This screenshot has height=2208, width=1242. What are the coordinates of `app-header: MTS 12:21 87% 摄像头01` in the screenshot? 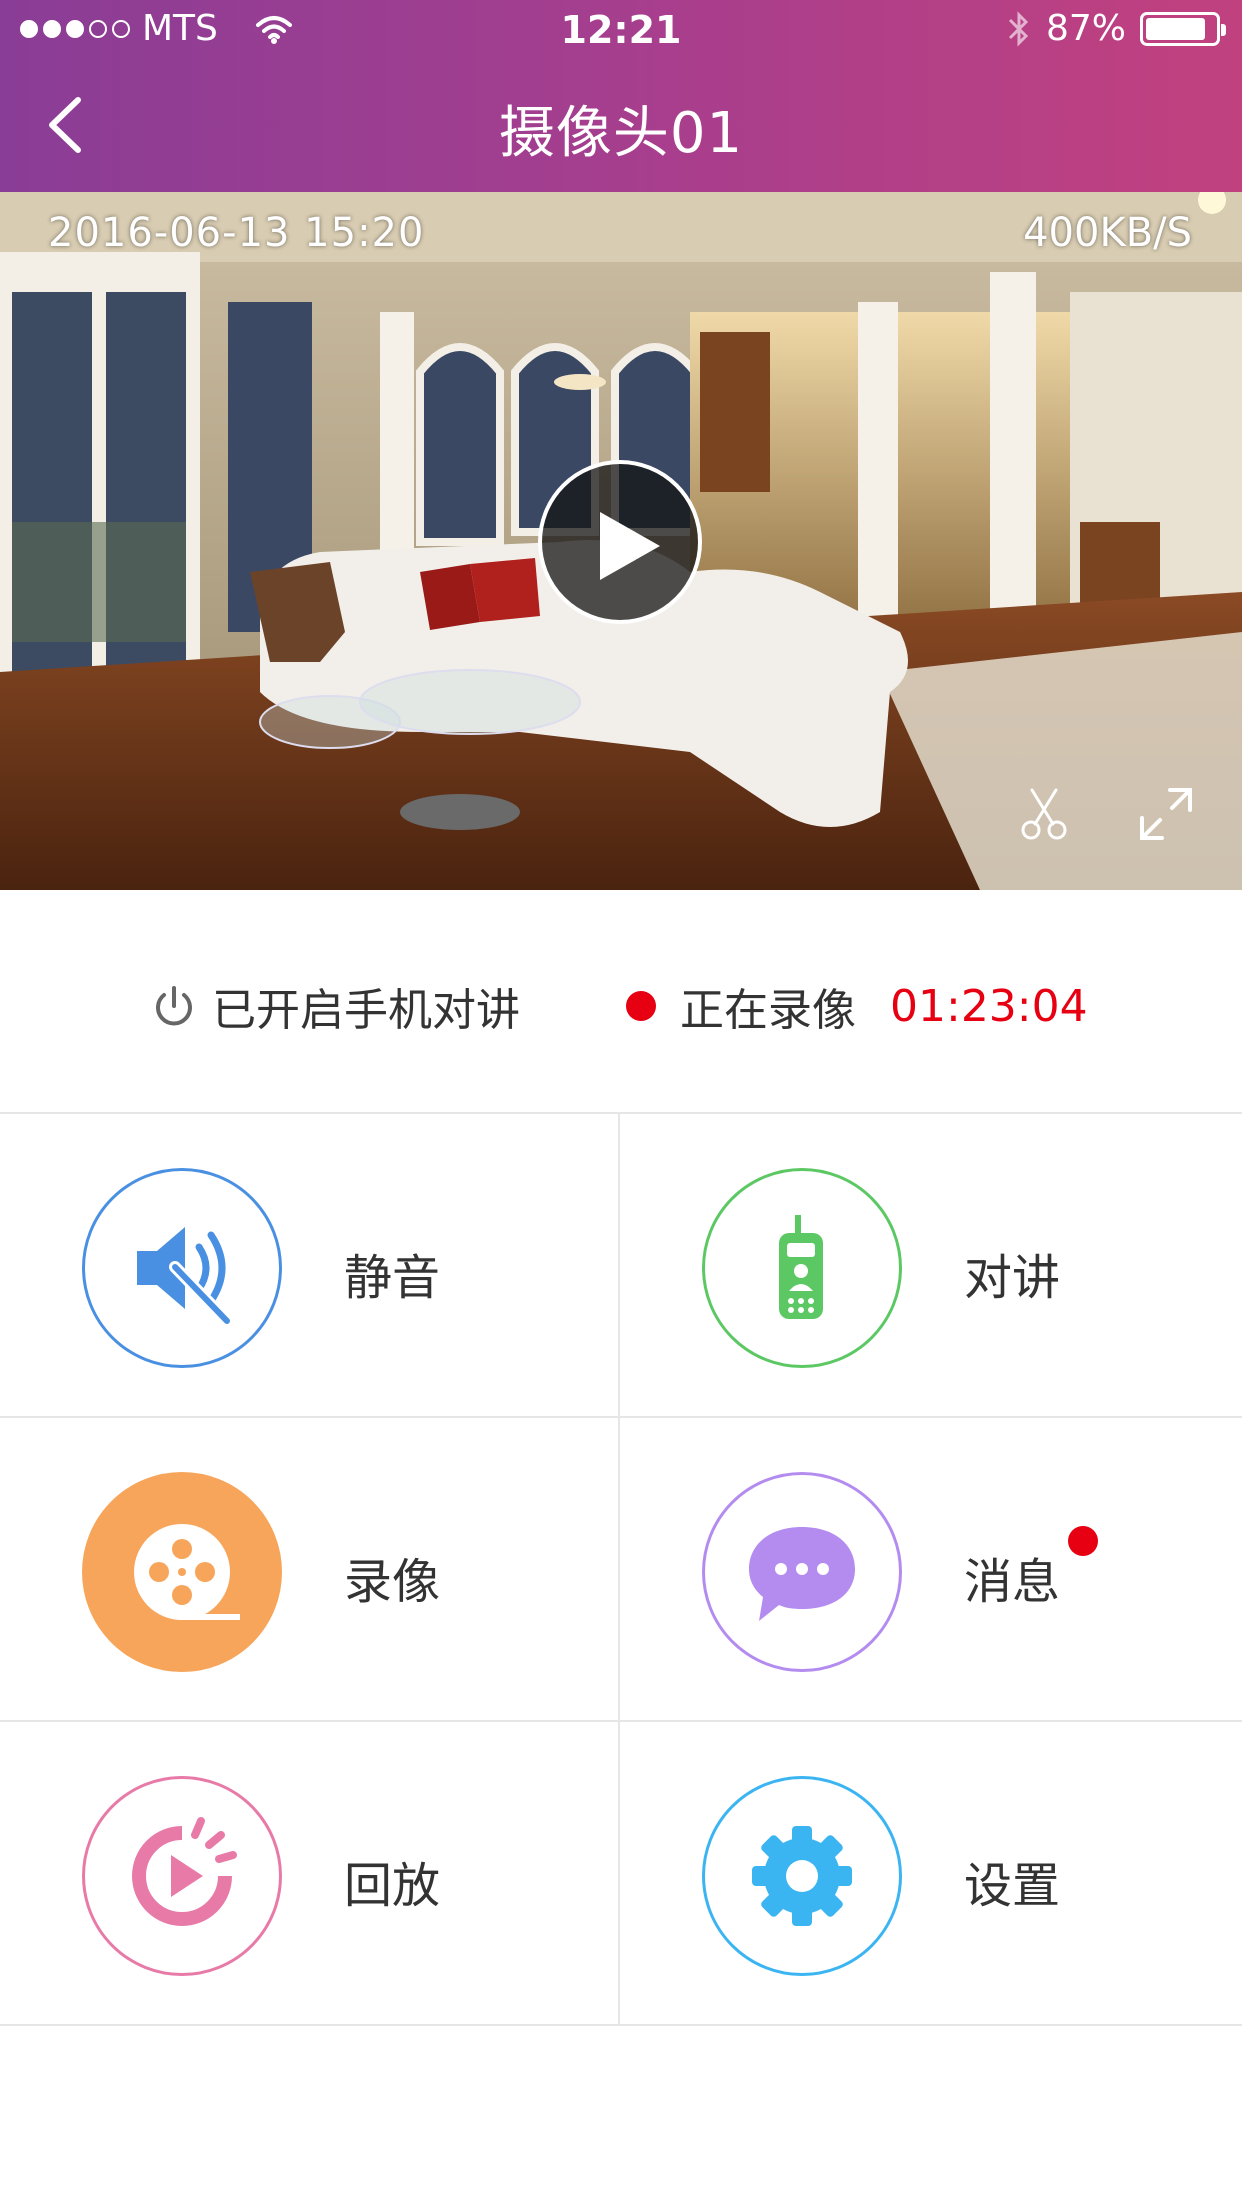 It's located at (621, 96).